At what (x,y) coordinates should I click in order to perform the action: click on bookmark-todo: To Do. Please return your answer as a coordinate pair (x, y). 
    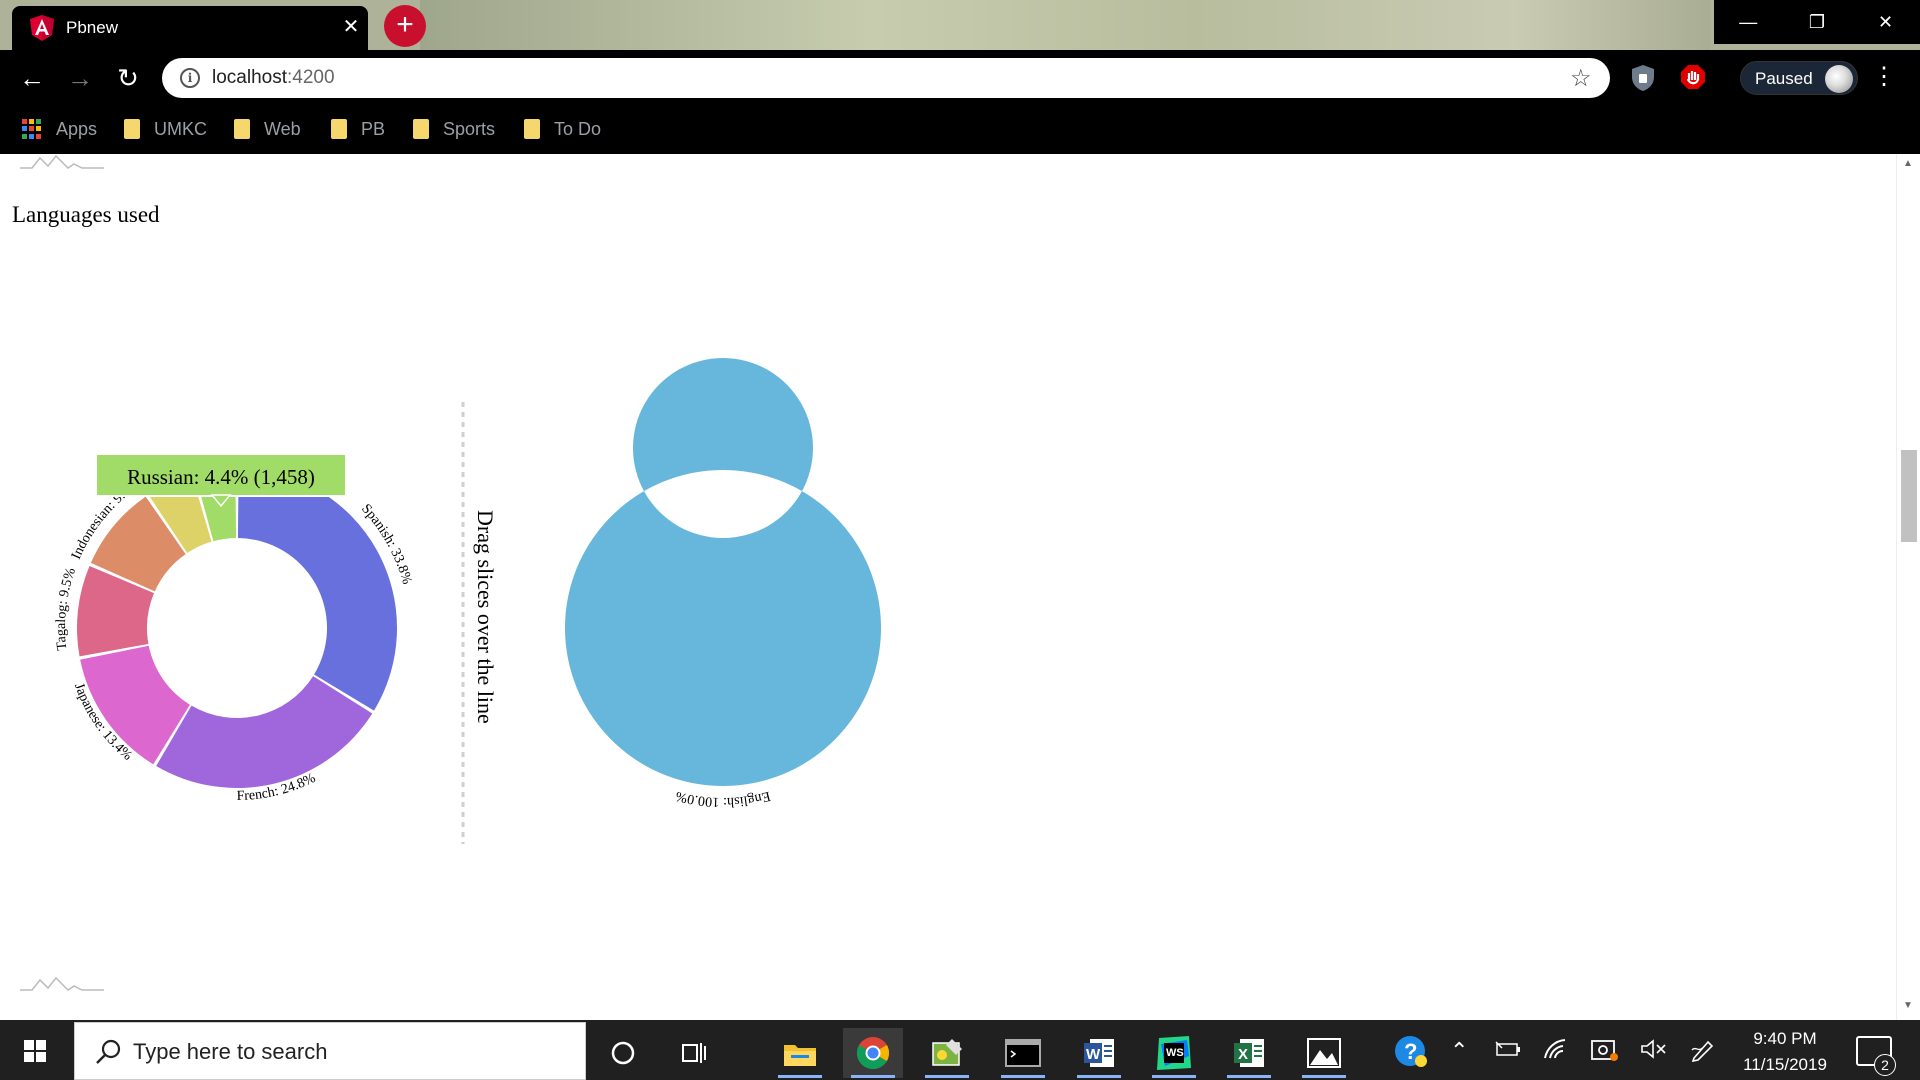
    Looking at the image, I should click on (562, 129).